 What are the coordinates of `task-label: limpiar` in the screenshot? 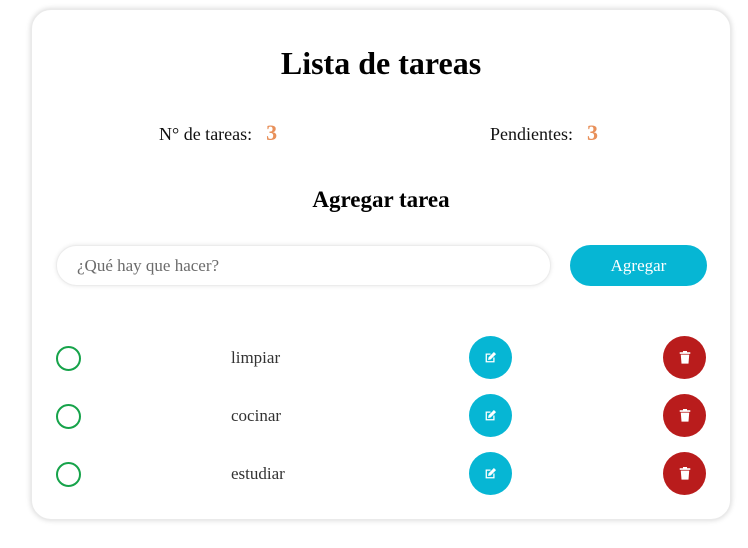 It's located at (256, 357).